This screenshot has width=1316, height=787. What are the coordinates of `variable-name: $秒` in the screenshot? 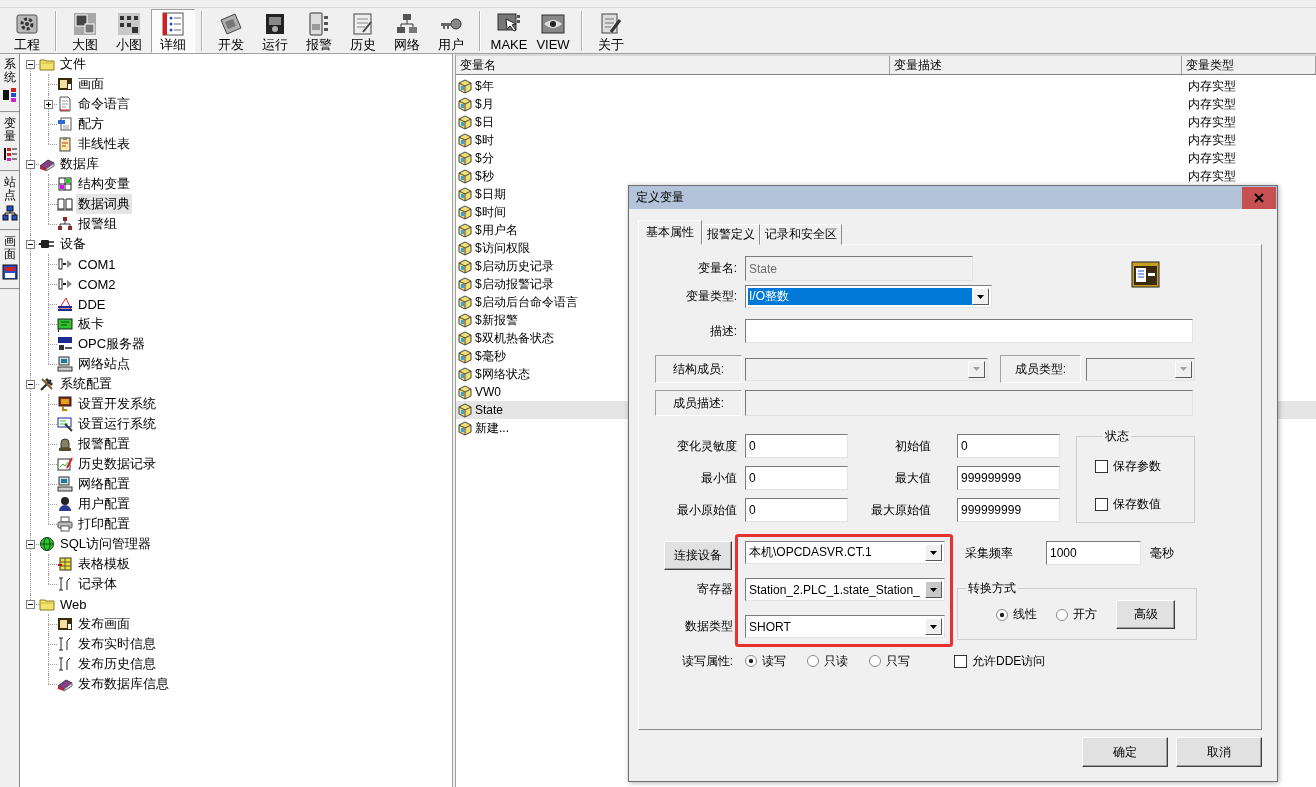 It's located at (484, 176).